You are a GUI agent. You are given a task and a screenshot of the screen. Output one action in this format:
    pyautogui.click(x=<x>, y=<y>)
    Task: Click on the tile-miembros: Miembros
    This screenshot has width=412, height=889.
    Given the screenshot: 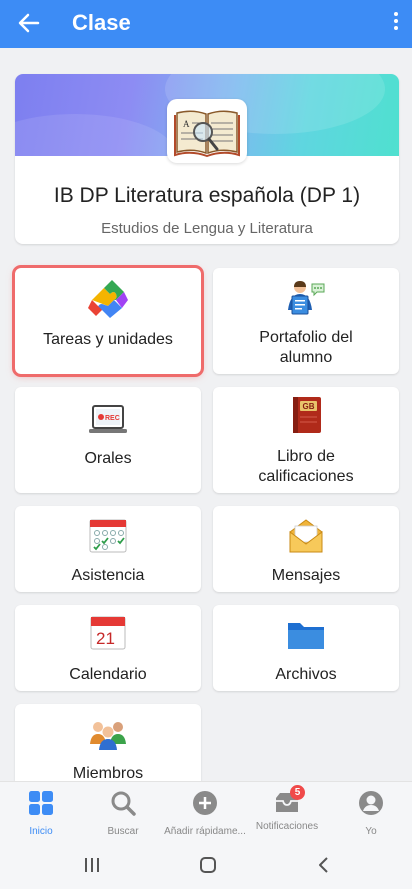 What is the action you would take?
    pyautogui.click(x=108, y=743)
    